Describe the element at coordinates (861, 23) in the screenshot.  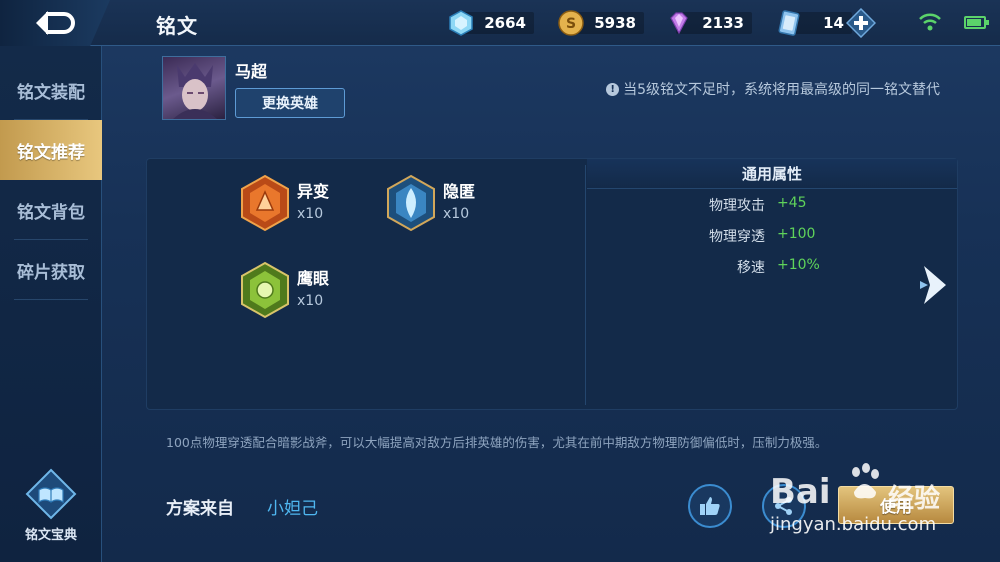
I see `add-icon` at that location.